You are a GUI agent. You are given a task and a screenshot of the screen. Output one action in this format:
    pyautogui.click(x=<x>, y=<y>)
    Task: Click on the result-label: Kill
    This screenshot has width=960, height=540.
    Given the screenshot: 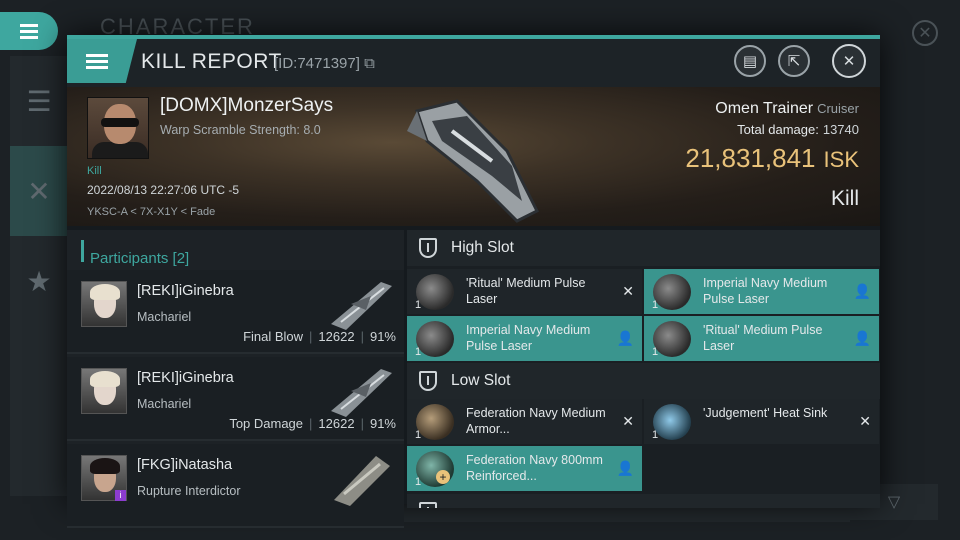 What is the action you would take?
    pyautogui.click(x=844, y=198)
    